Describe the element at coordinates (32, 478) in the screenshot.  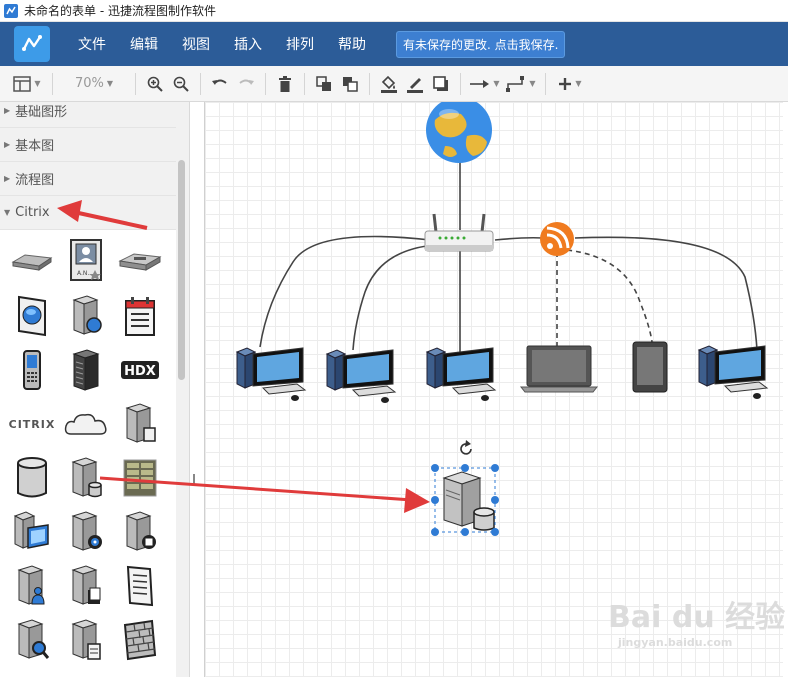
I see `database-icon` at that location.